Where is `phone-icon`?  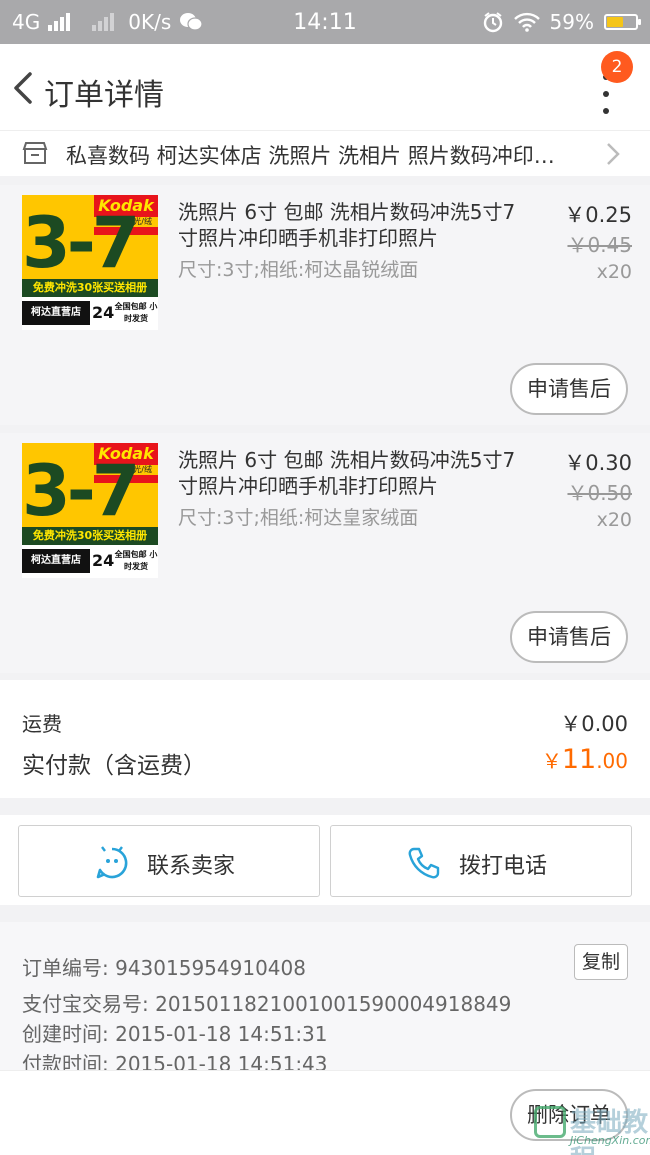 phone-icon is located at coordinates (424, 863).